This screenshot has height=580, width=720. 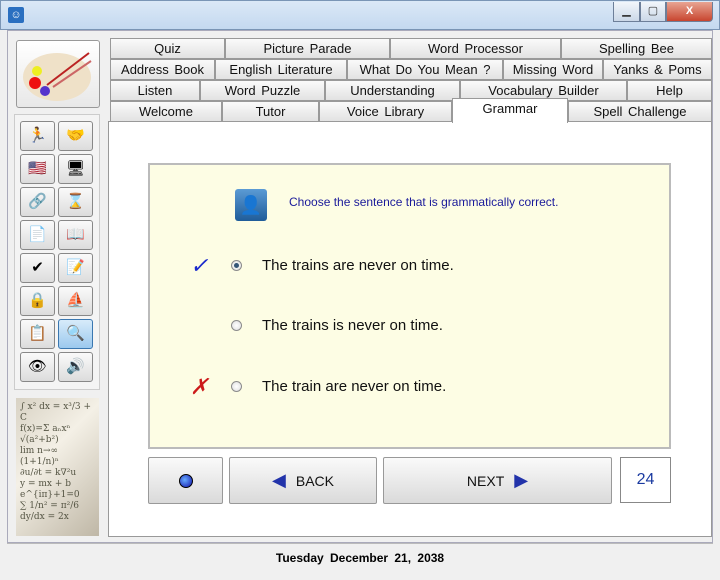 I want to click on search-document-icon: 🔍, so click(x=75, y=333).